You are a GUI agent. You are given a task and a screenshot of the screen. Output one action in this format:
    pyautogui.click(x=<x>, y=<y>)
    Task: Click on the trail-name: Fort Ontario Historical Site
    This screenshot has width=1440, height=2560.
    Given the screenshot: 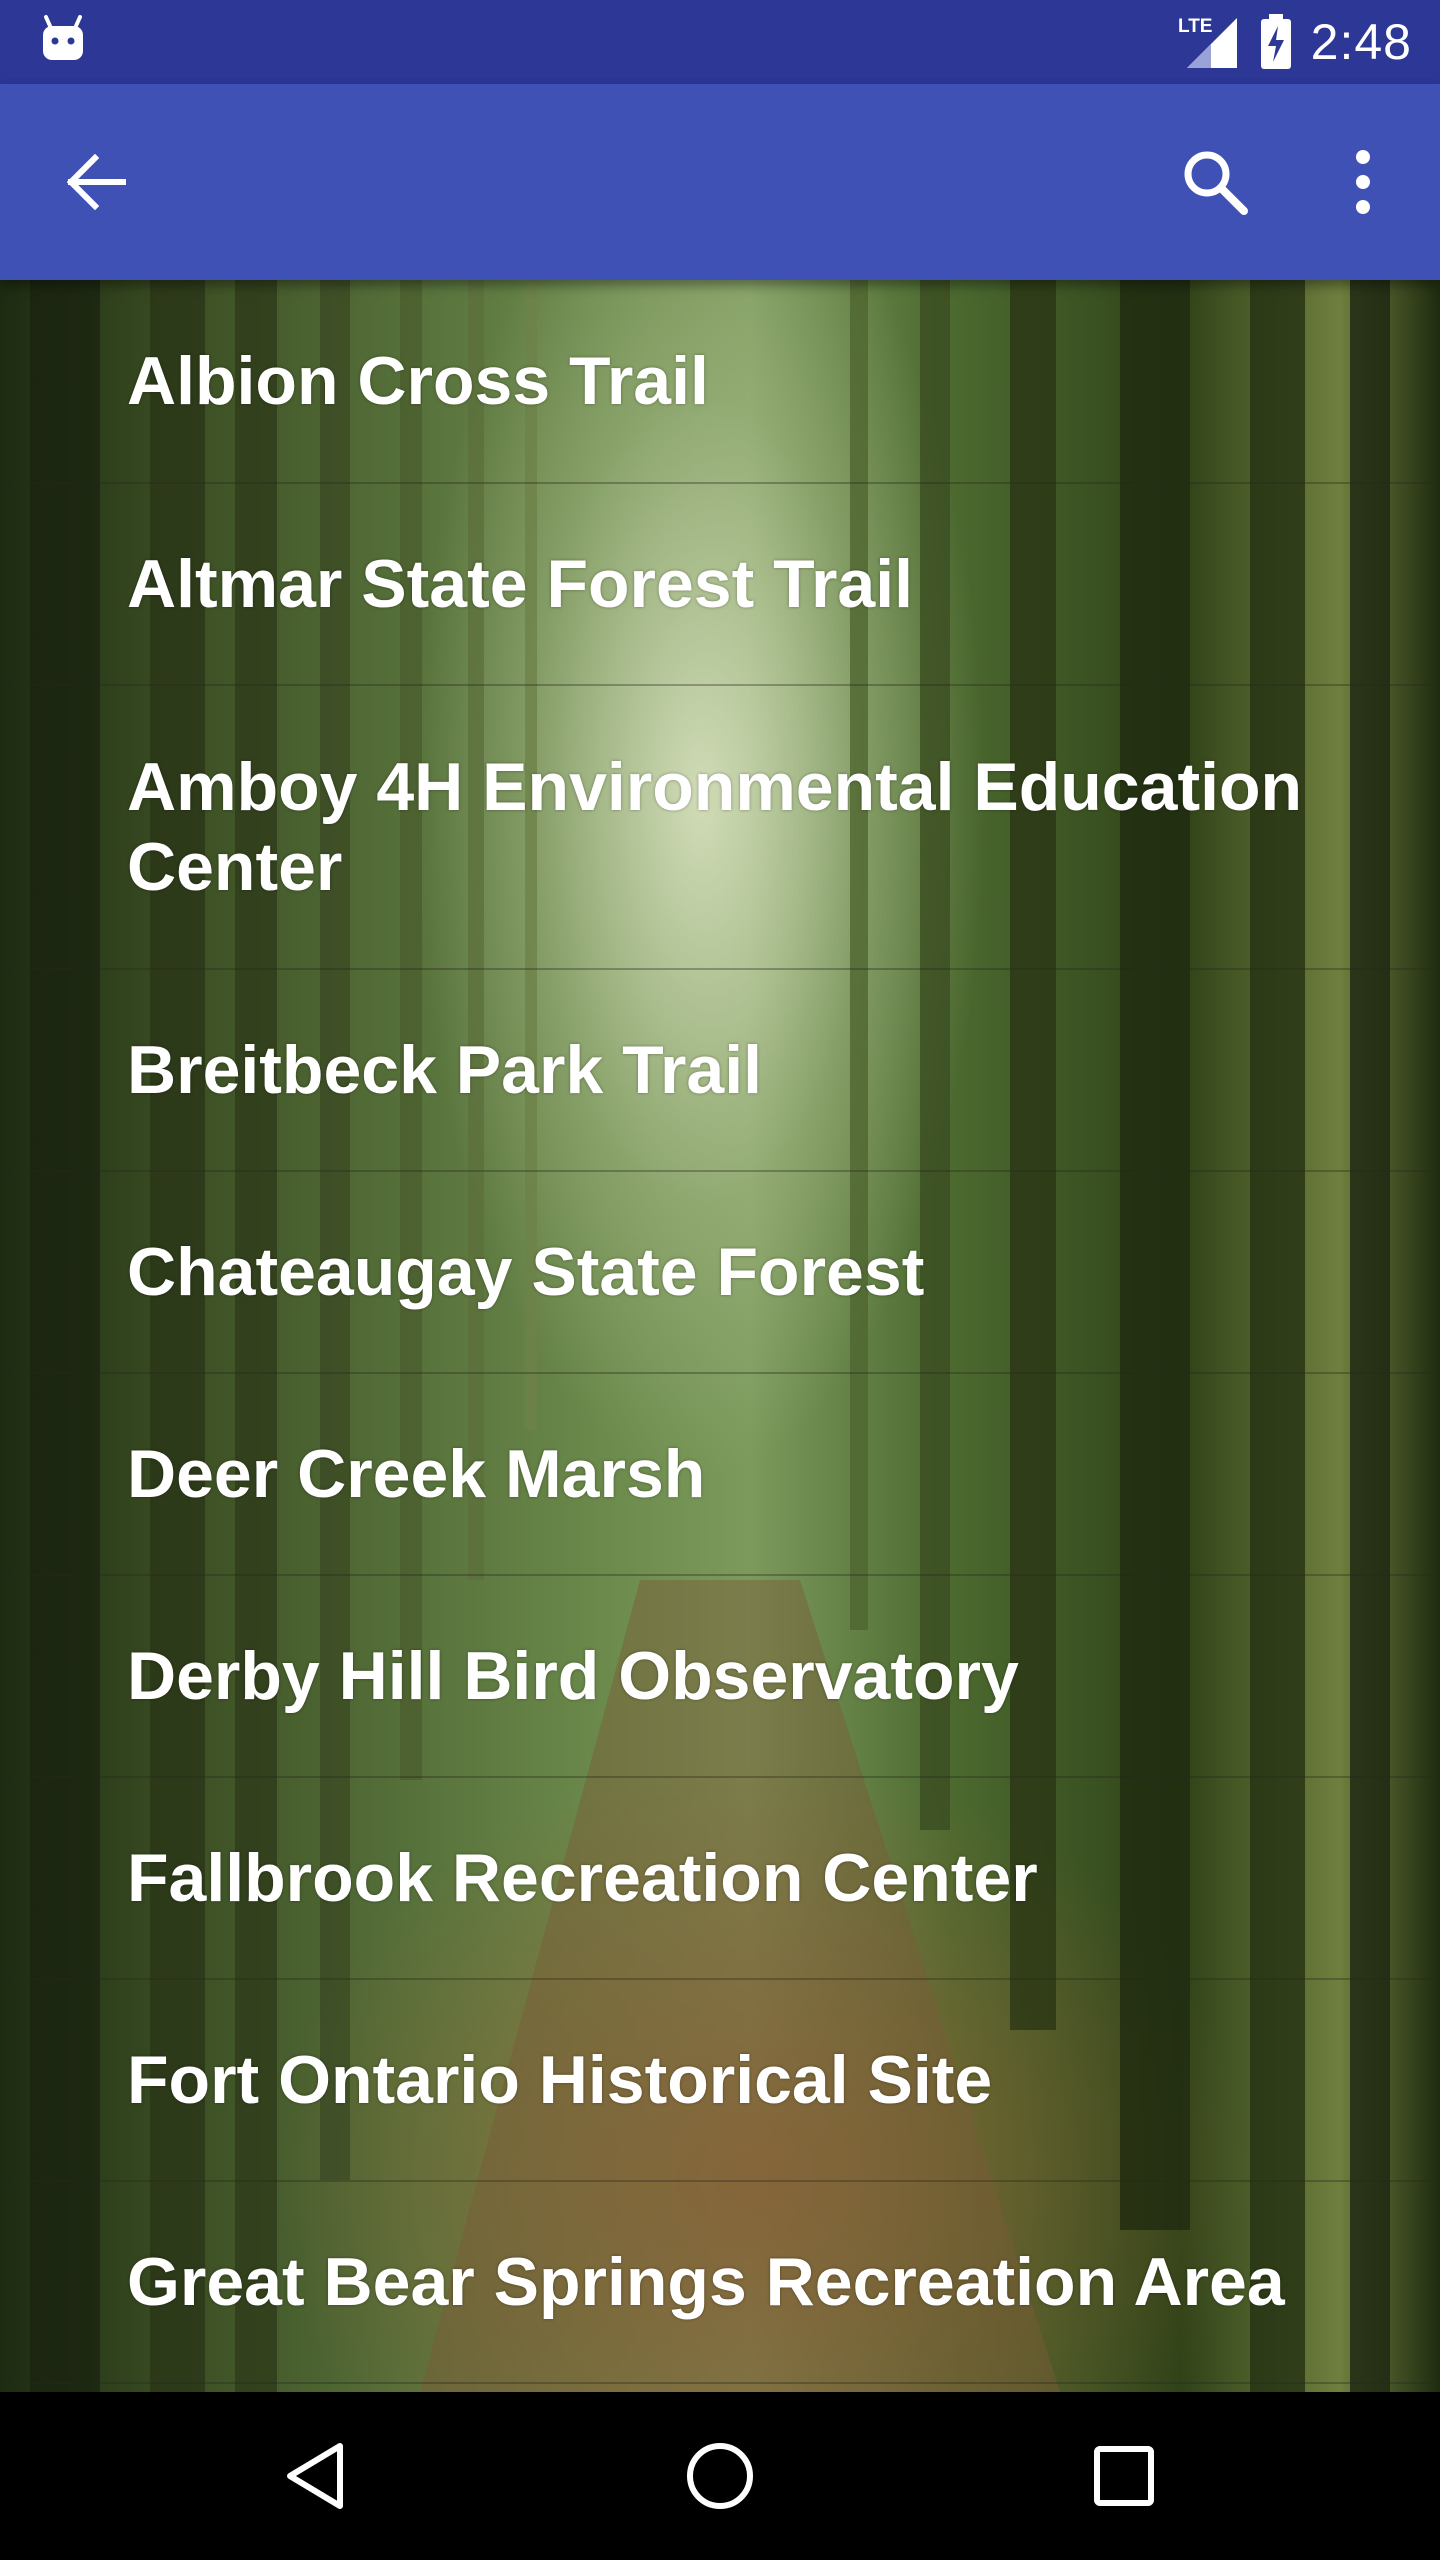 What is the action you would take?
    pyautogui.click(x=560, y=2080)
    